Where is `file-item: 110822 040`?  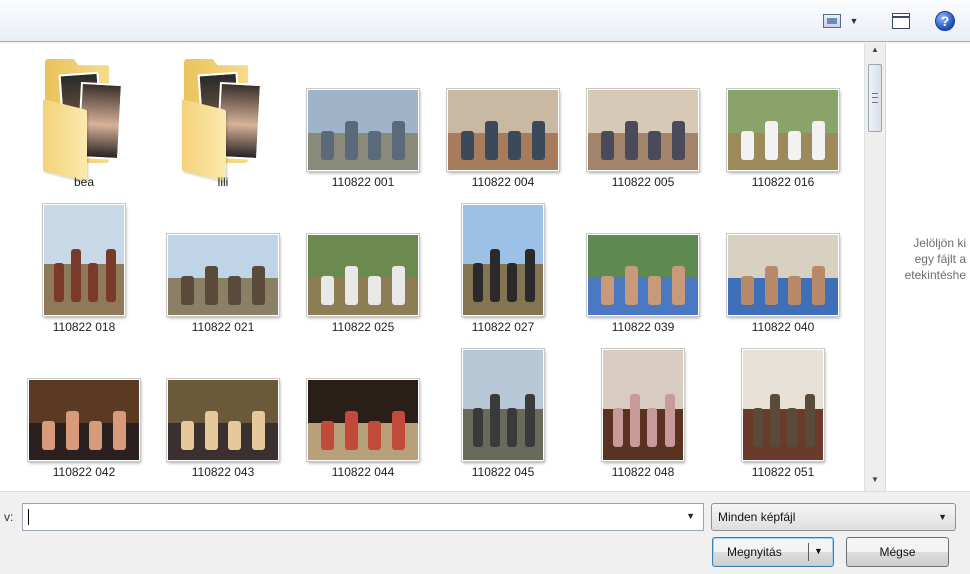
file-item: 110822 040 is located at coordinates (783, 266).